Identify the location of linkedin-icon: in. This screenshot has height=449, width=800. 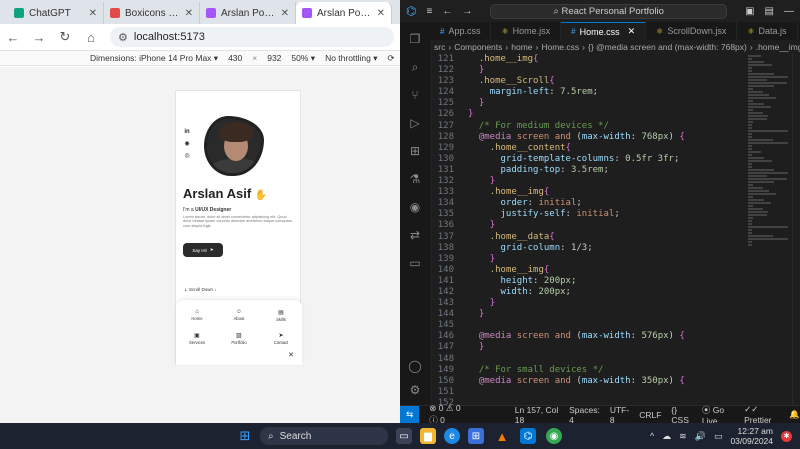
(187, 132).